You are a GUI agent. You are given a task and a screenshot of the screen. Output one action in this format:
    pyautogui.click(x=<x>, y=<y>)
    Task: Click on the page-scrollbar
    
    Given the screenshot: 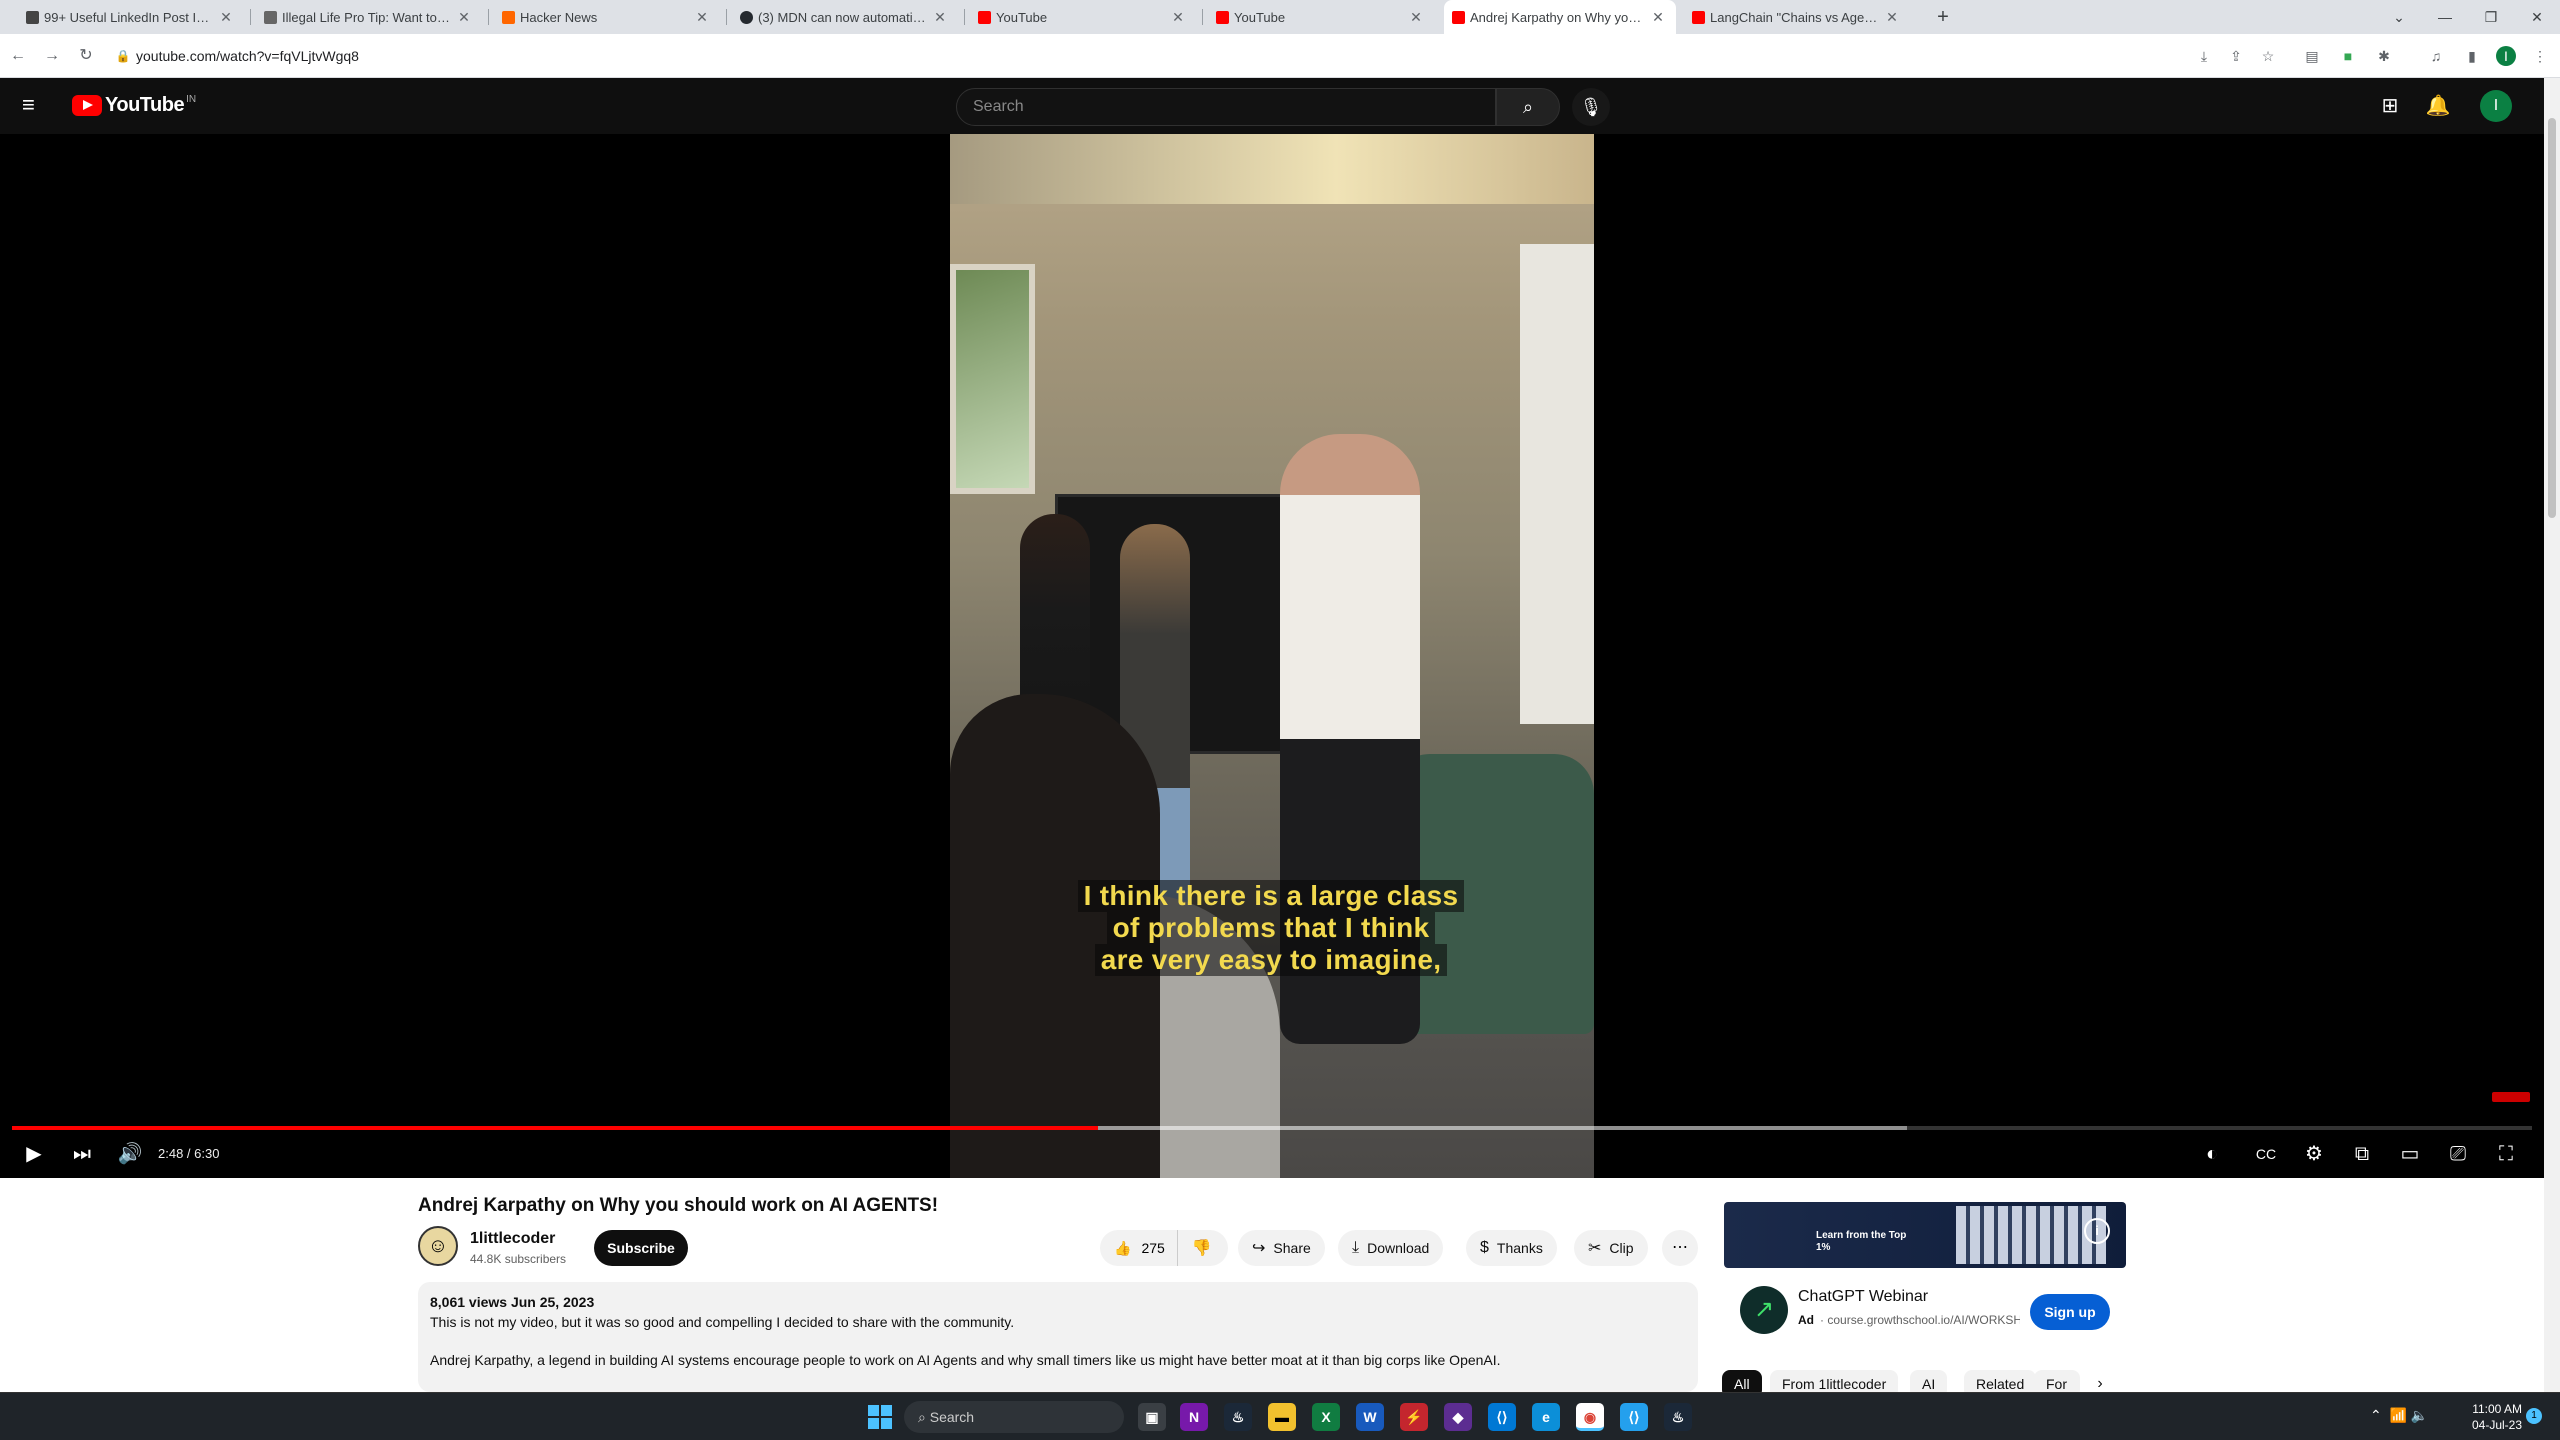 What is the action you would take?
    pyautogui.click(x=2552, y=735)
    